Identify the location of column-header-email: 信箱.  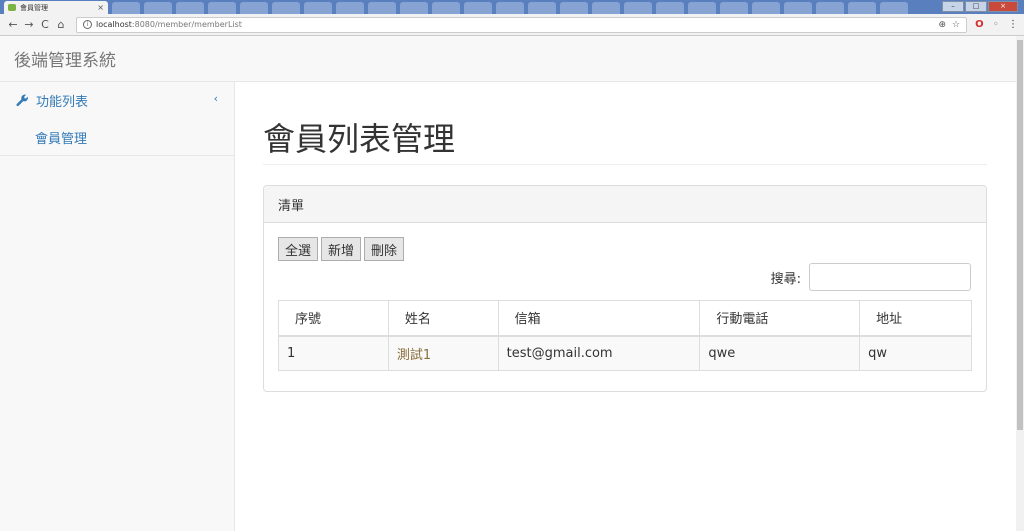
(599, 318).